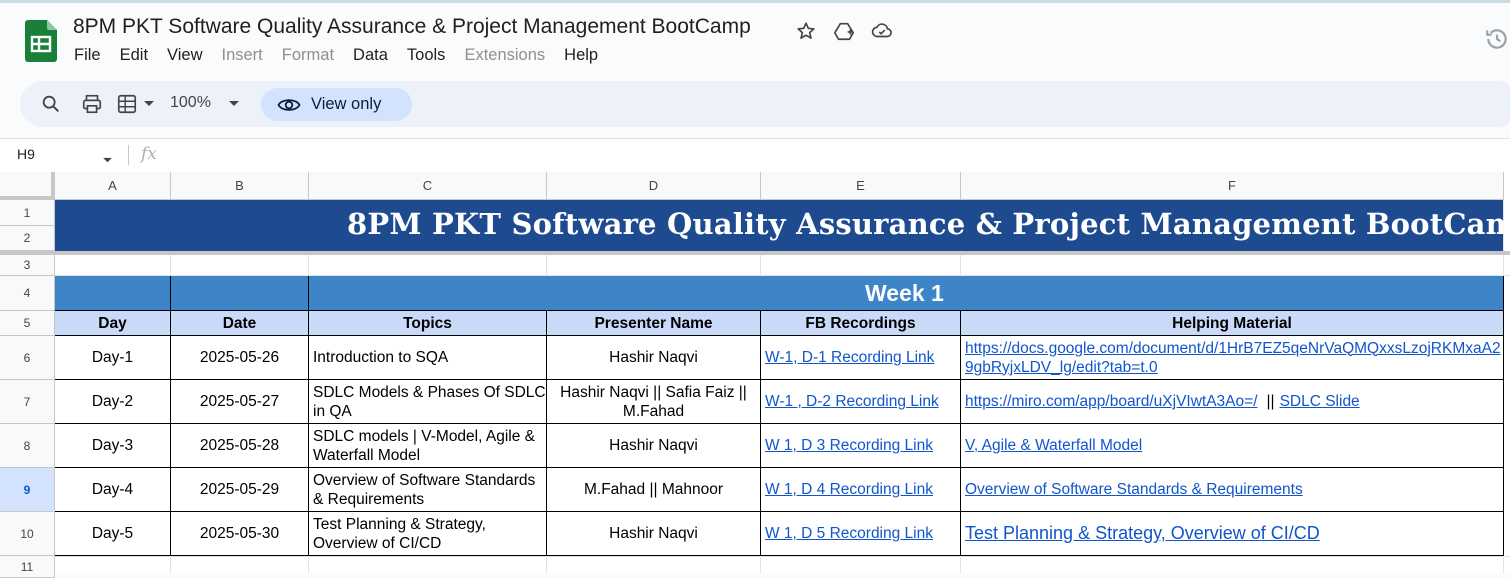 This screenshot has width=1510, height=578. What do you see at coordinates (505, 55) in the screenshot?
I see `menu-extensions: Extensions` at bounding box center [505, 55].